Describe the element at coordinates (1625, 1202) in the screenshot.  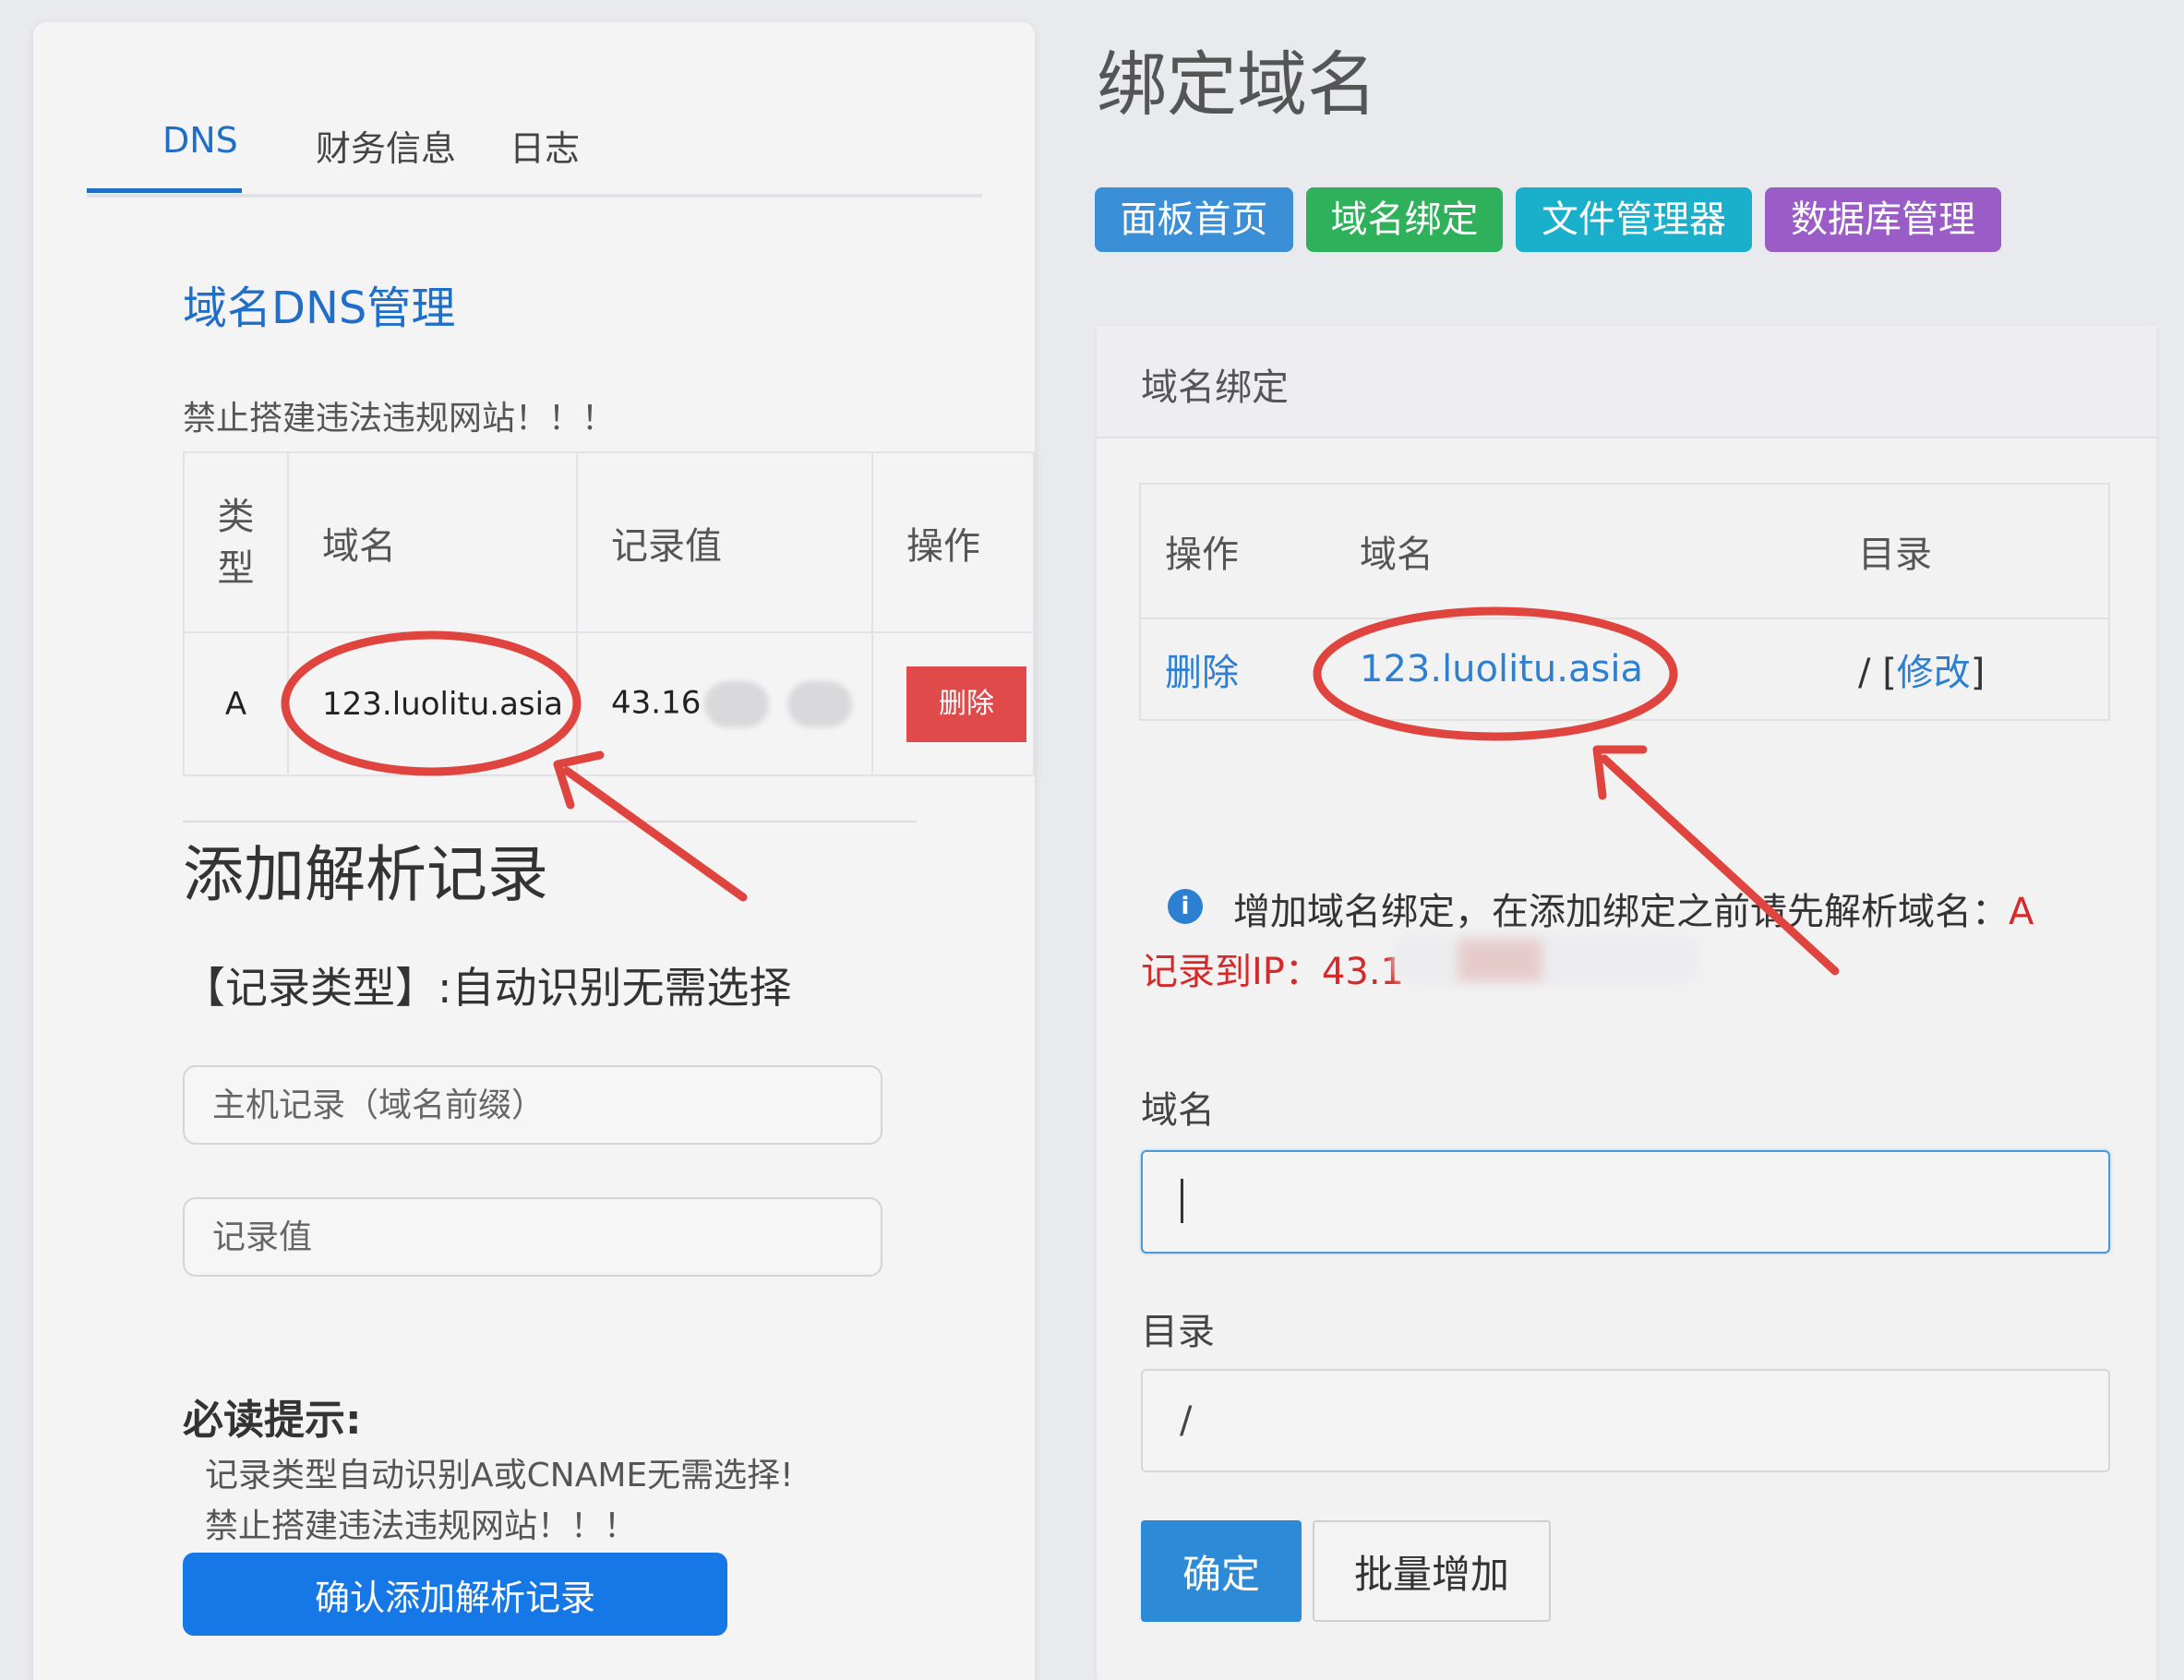
I see `domain-input` at that location.